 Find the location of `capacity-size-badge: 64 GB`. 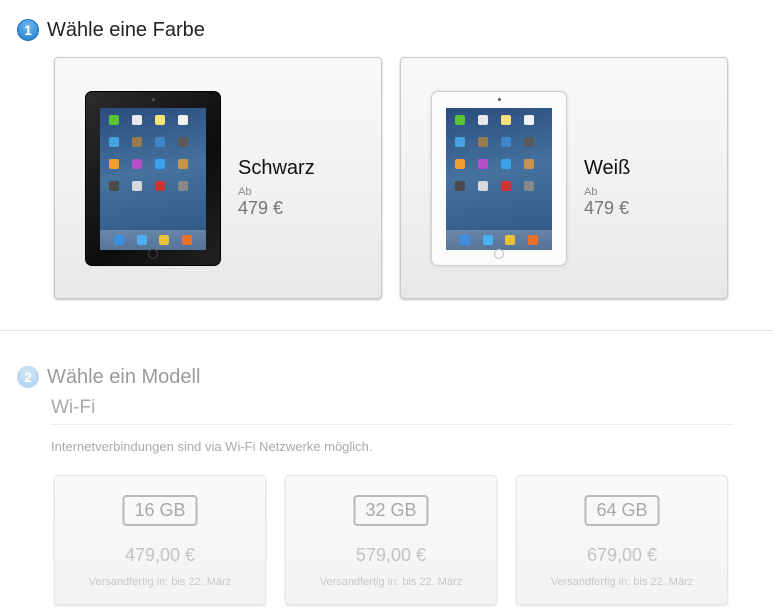

capacity-size-badge: 64 GB is located at coordinates (622, 510).